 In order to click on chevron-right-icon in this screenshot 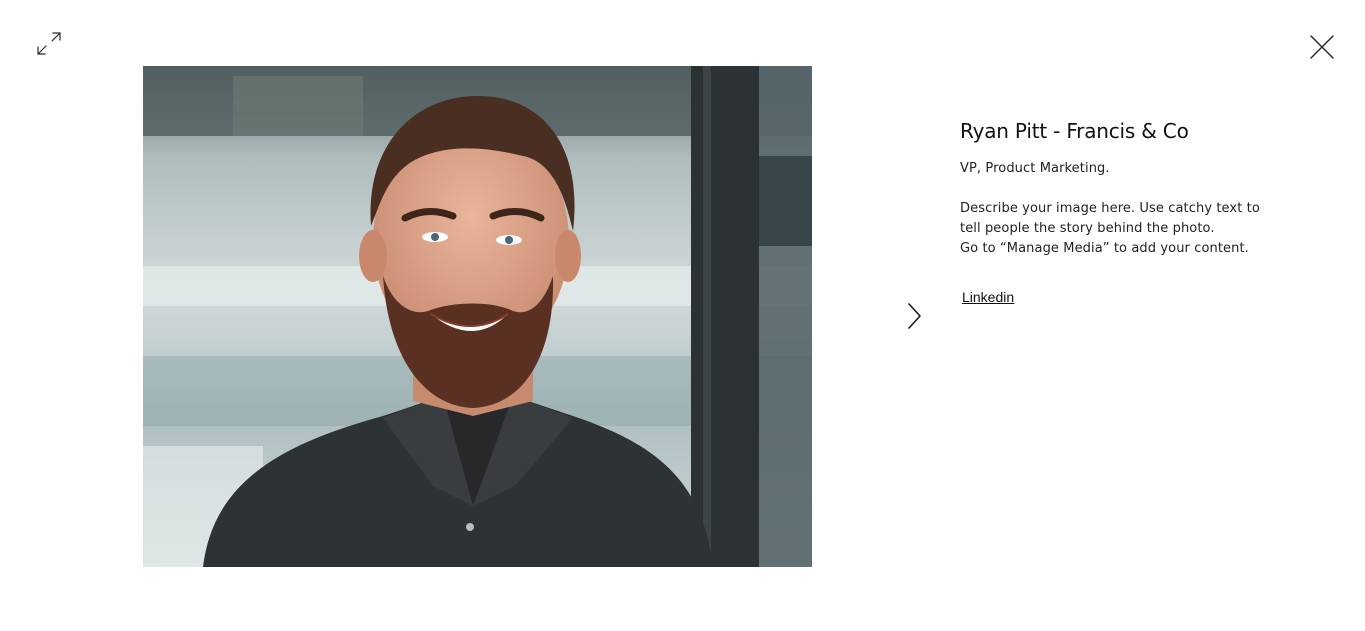, I will do `click(914, 316)`.